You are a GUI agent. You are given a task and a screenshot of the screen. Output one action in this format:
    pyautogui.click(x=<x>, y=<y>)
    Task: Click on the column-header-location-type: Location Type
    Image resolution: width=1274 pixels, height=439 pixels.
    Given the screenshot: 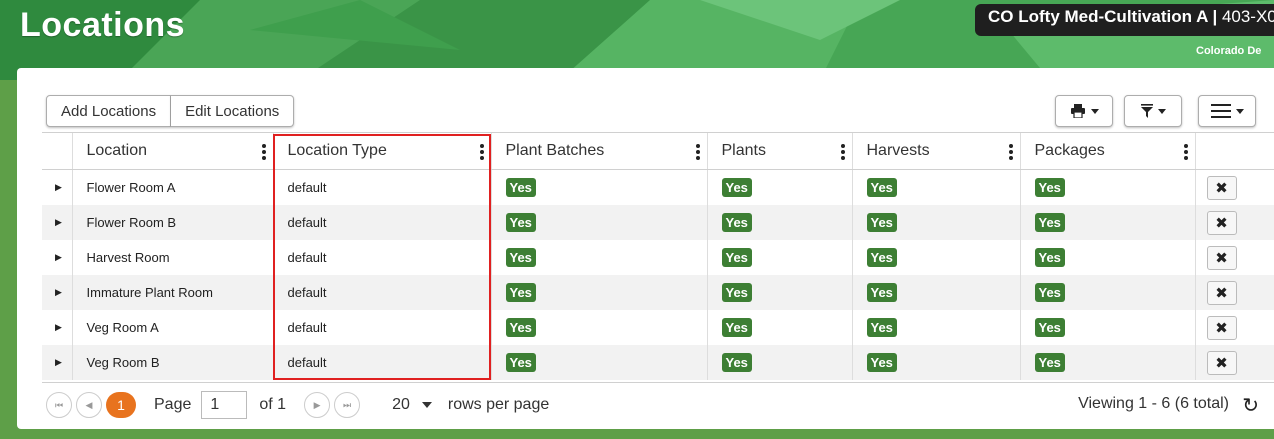 What is the action you would take?
    pyautogui.click(x=382, y=151)
    